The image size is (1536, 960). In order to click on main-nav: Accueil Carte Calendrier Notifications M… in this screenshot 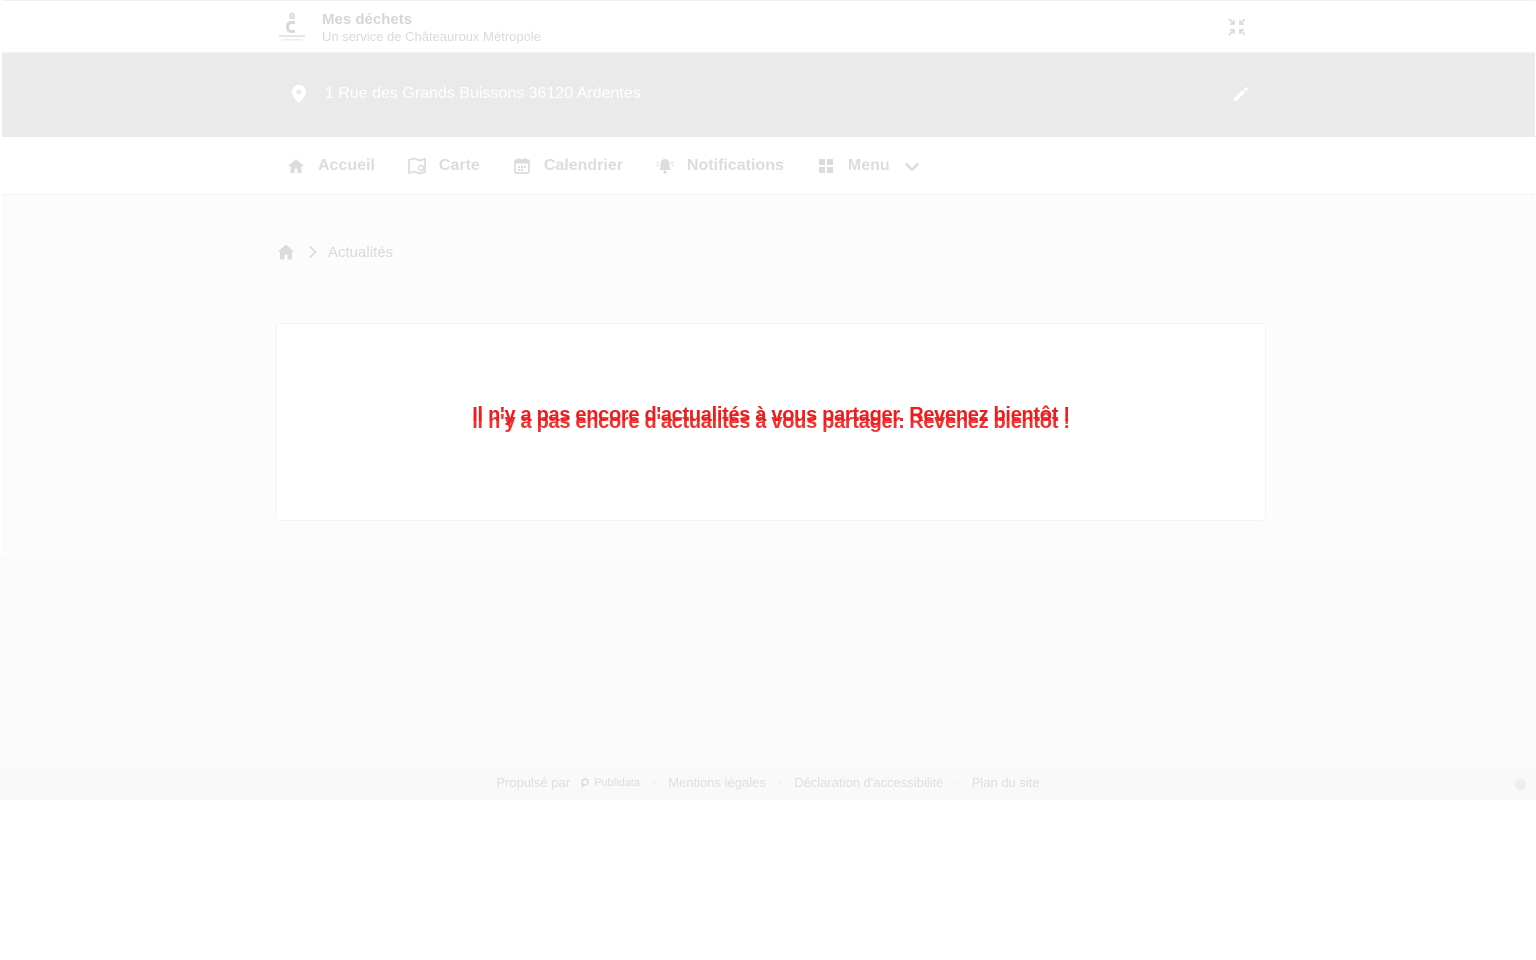, I will do `click(768, 166)`.